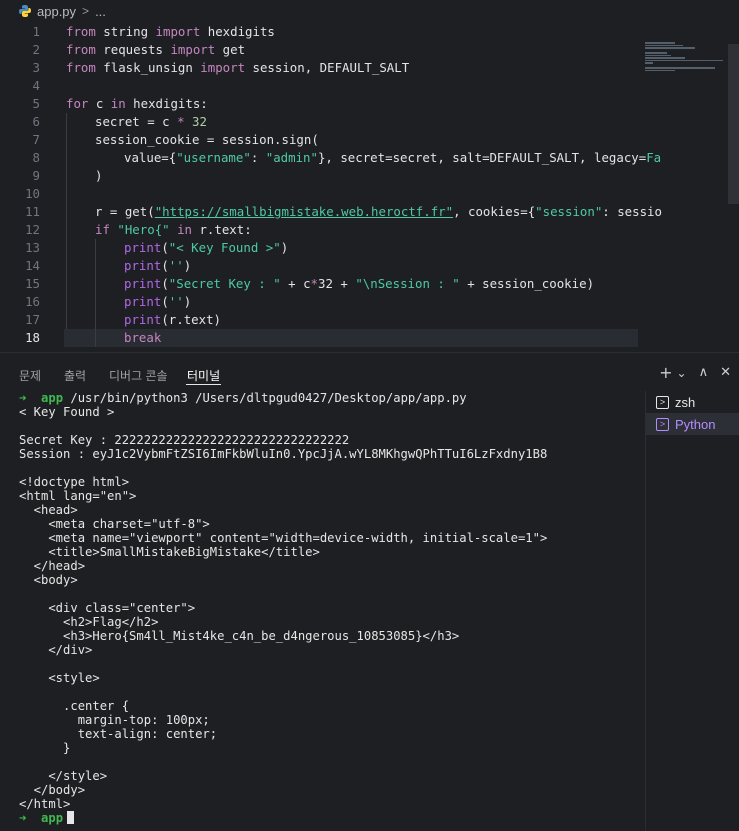 This screenshot has width=739, height=831. Describe the element at coordinates (32, 193) in the screenshot. I see `line-number: 10` at that location.